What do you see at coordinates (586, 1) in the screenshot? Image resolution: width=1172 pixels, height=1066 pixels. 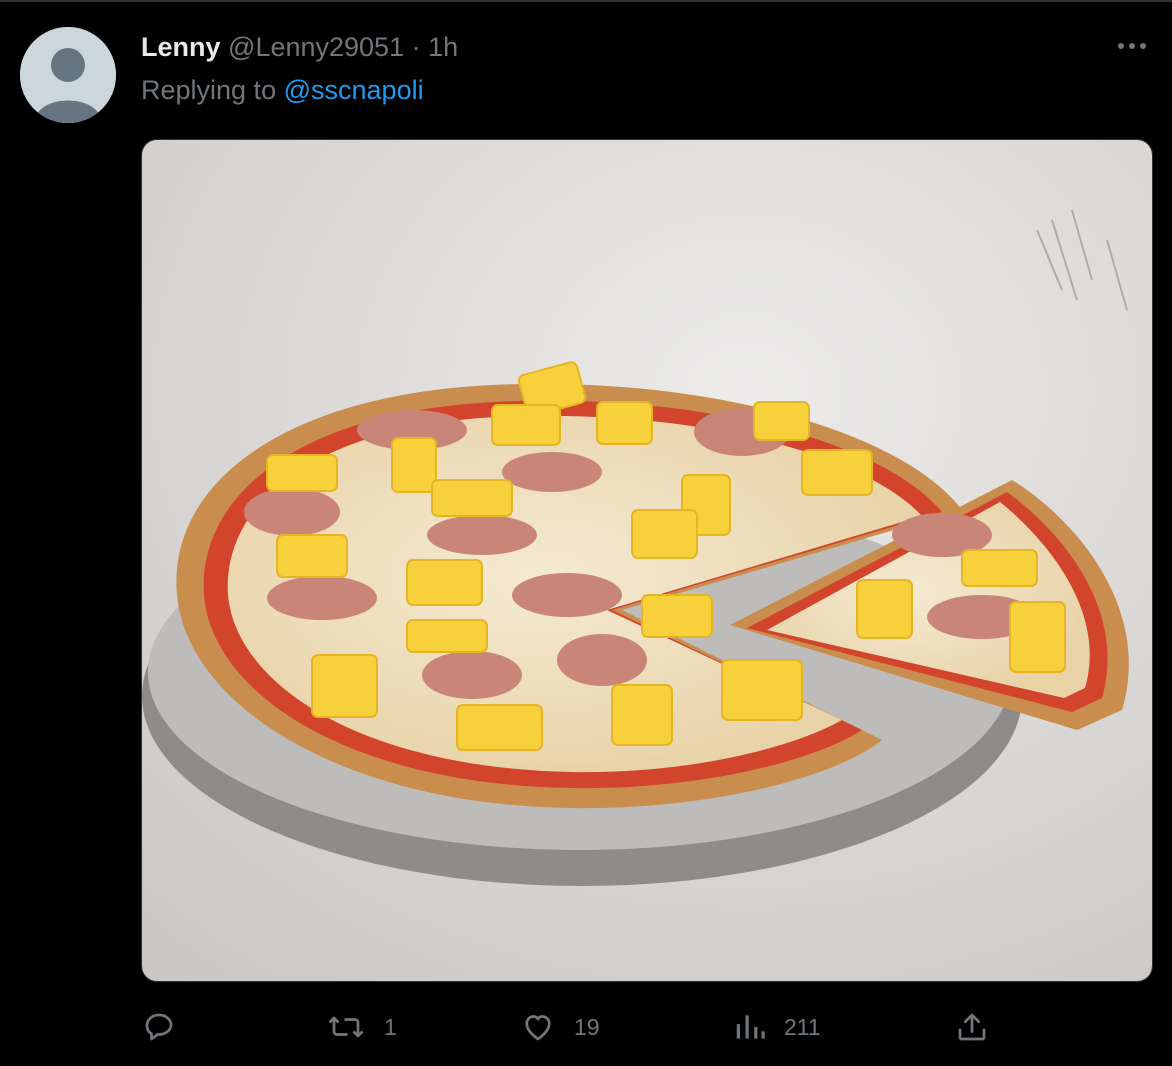 I see `top-divider` at bounding box center [586, 1].